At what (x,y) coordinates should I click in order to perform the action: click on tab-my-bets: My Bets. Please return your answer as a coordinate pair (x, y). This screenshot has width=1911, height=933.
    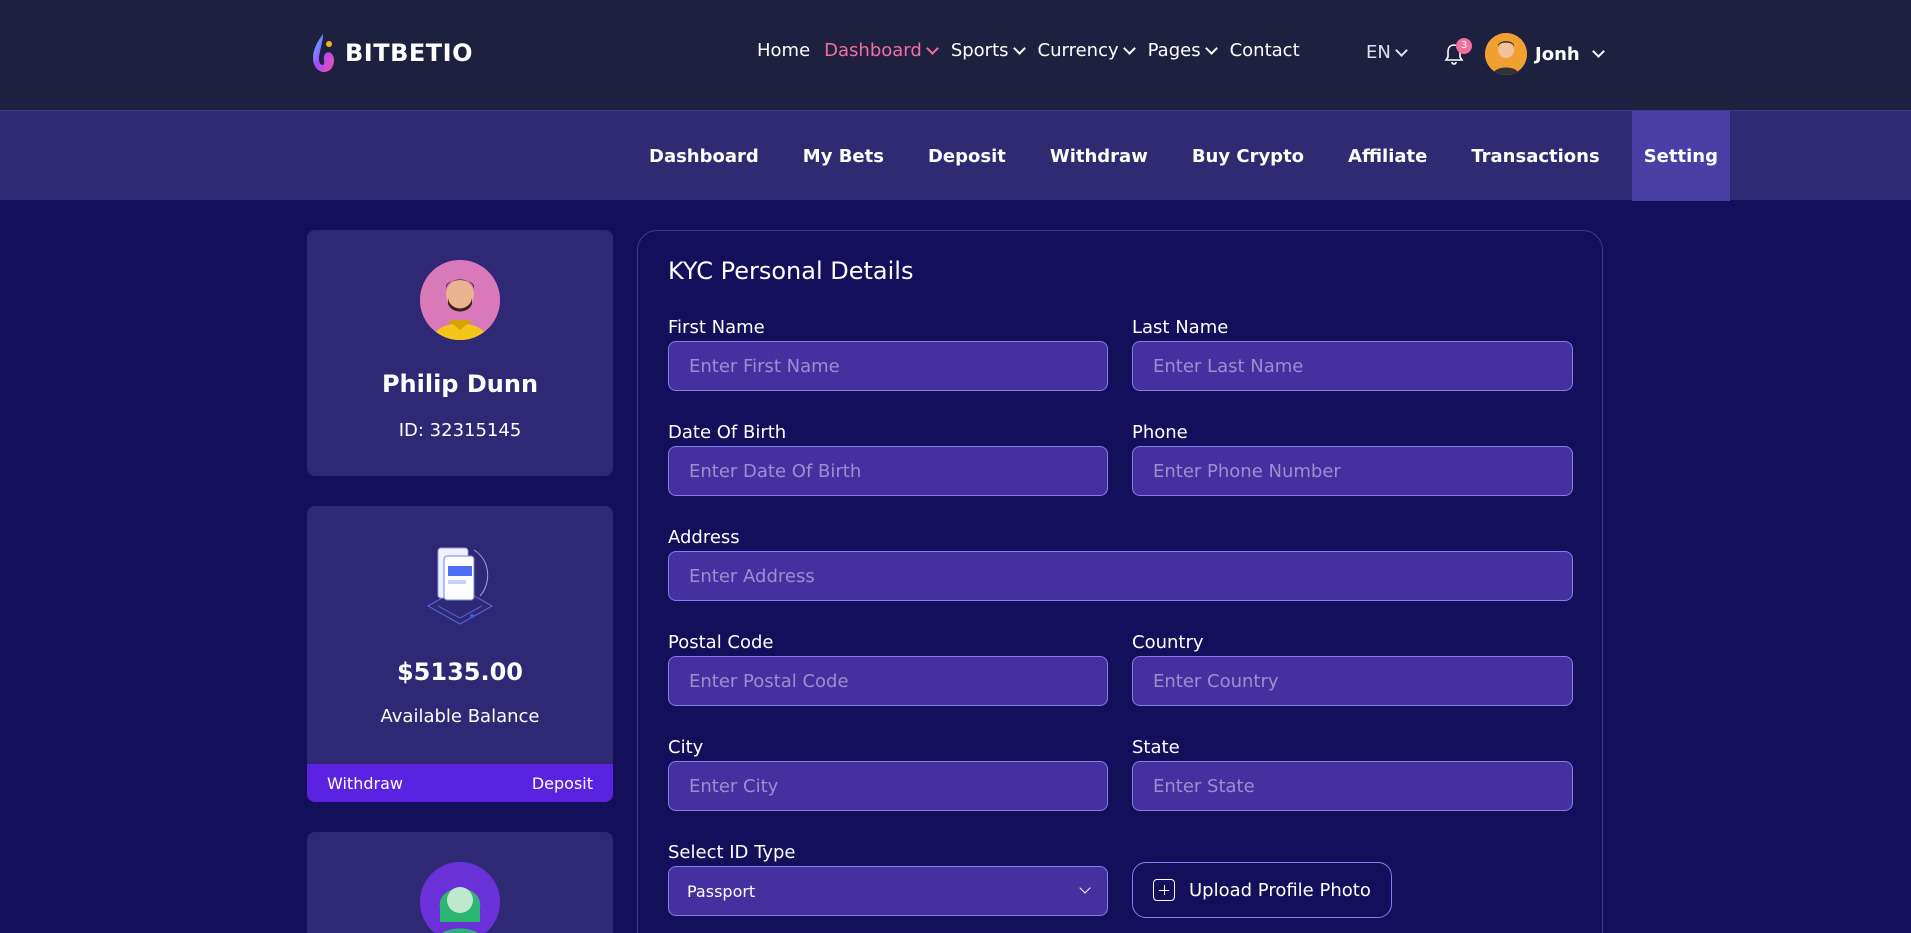
    Looking at the image, I should click on (843, 156).